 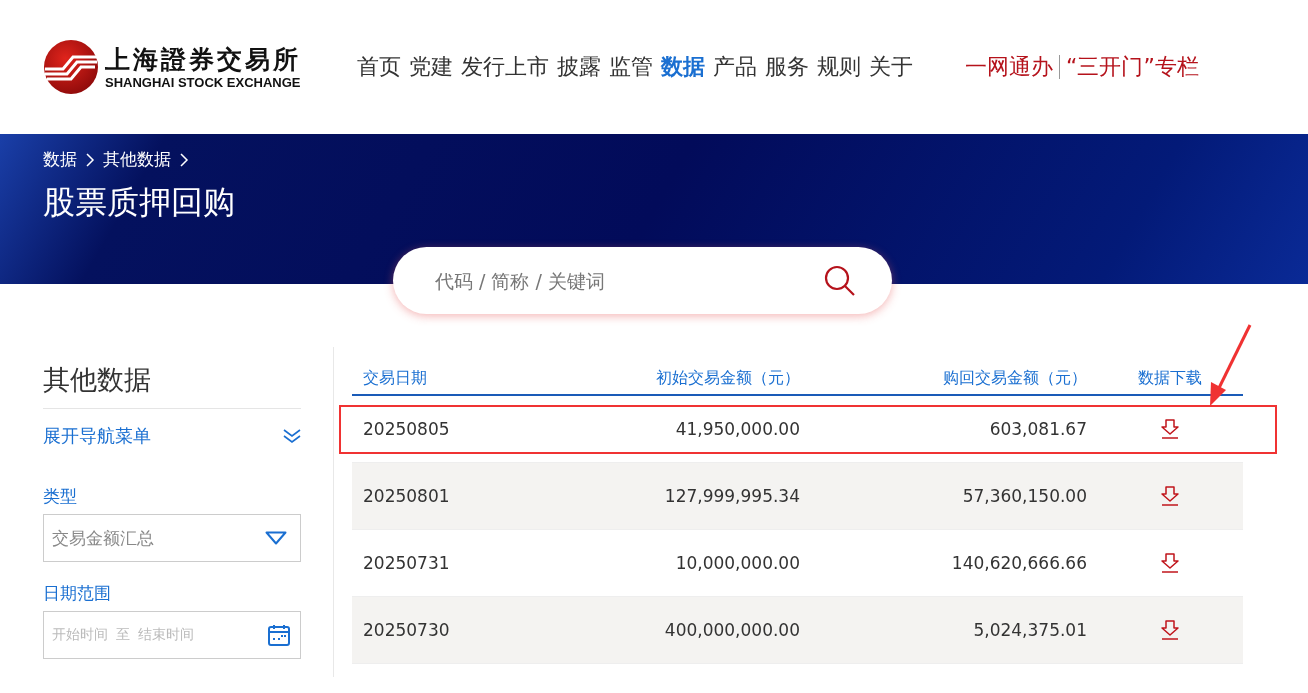 What do you see at coordinates (379, 67) in the screenshot?
I see `nav-link: 首页` at bounding box center [379, 67].